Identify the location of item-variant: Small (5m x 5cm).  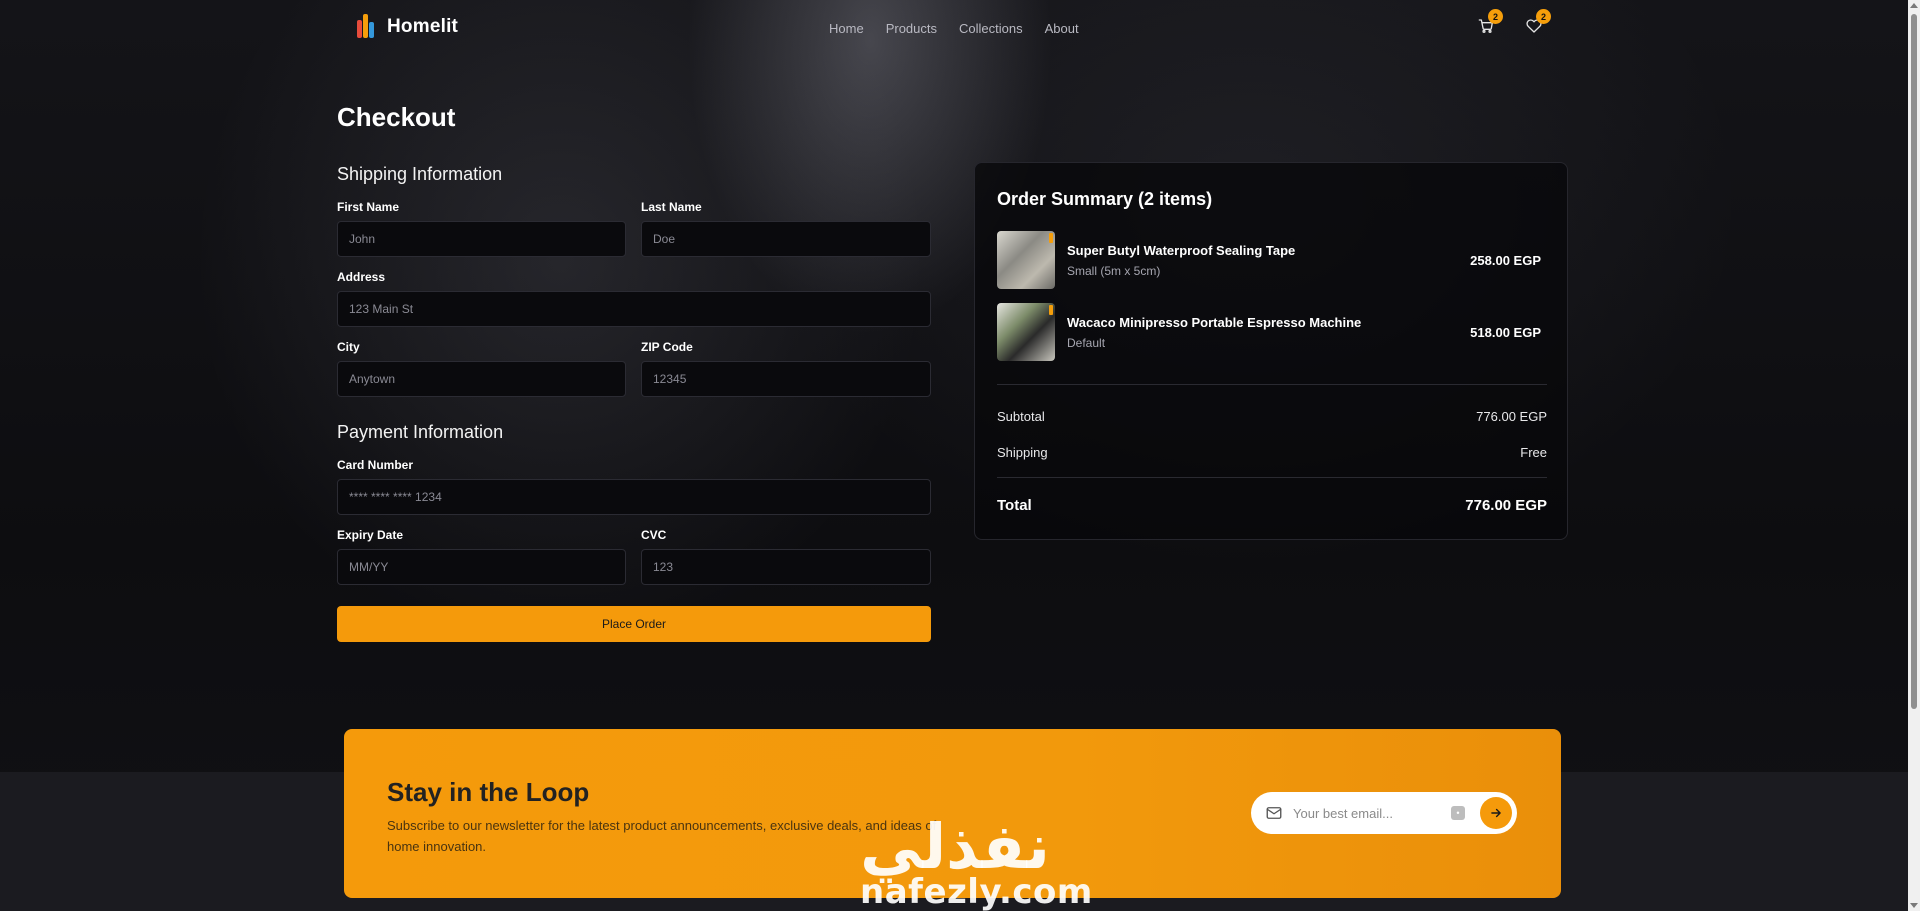
(1114, 271).